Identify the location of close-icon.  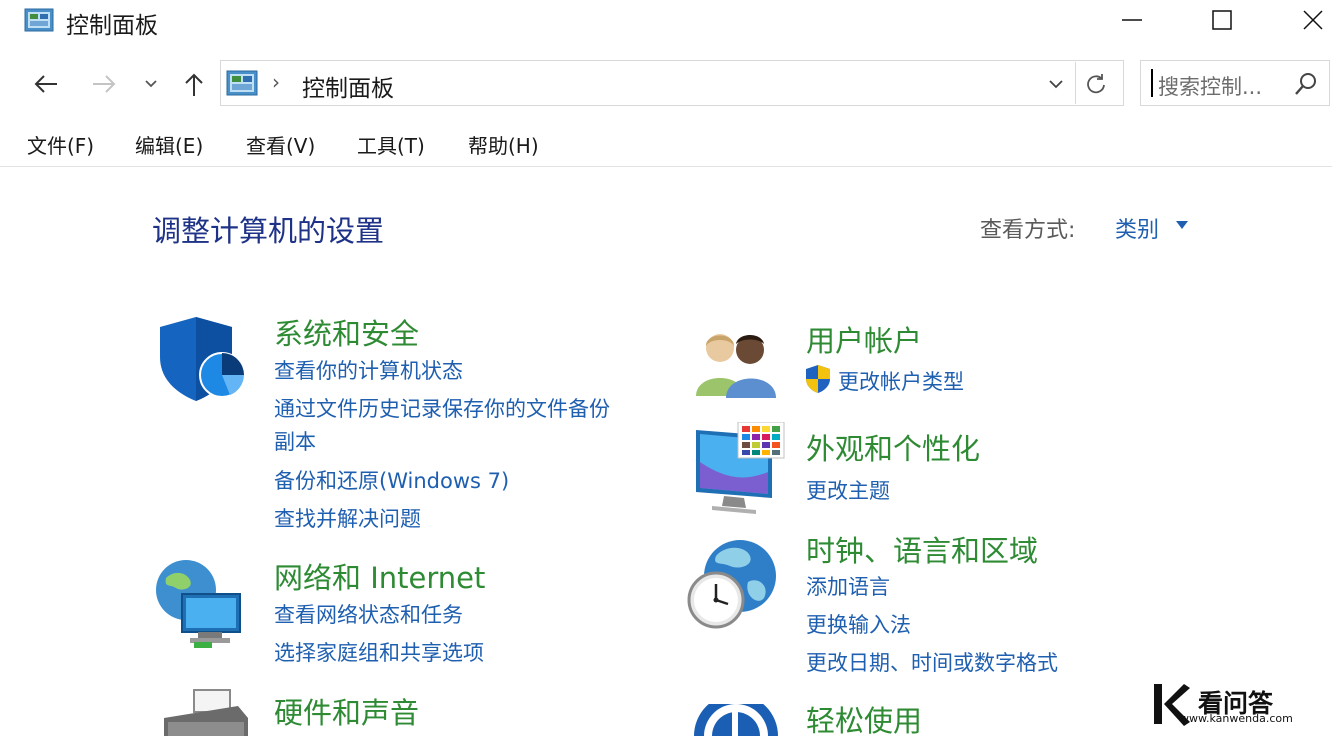
(1313, 20).